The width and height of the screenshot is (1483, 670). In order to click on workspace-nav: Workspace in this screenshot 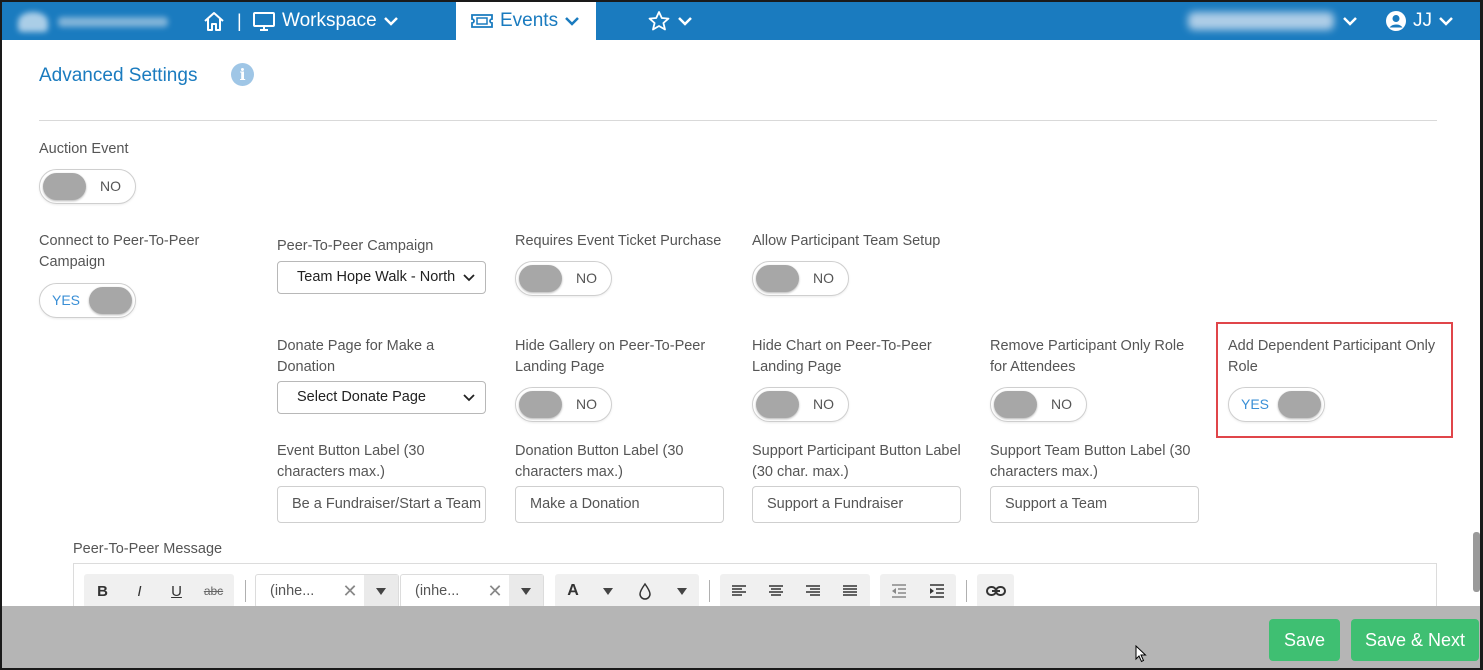, I will do `click(325, 21)`.